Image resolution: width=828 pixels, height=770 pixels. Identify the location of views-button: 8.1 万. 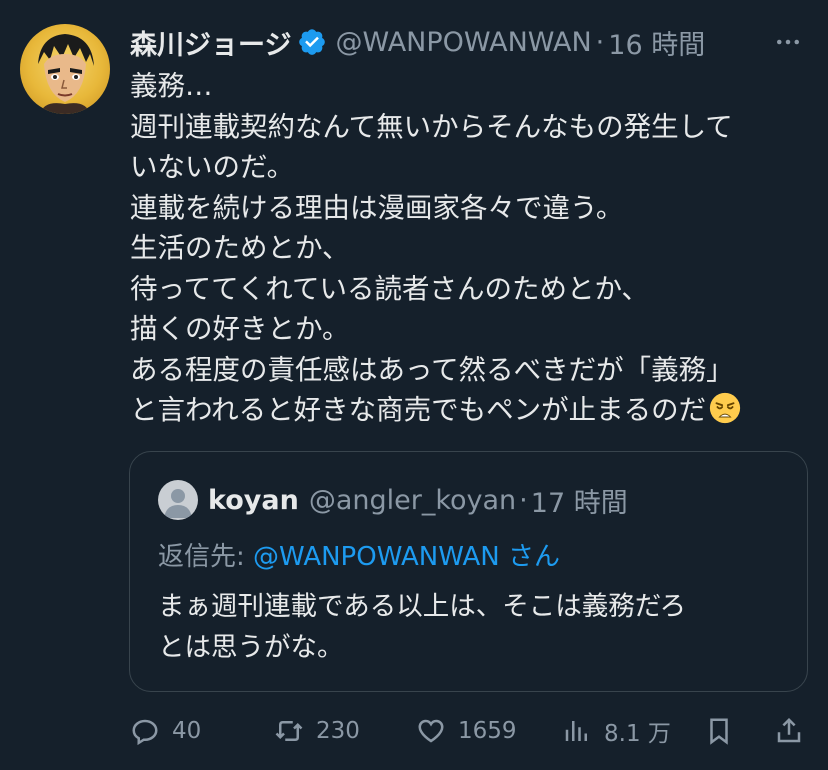
(616, 731).